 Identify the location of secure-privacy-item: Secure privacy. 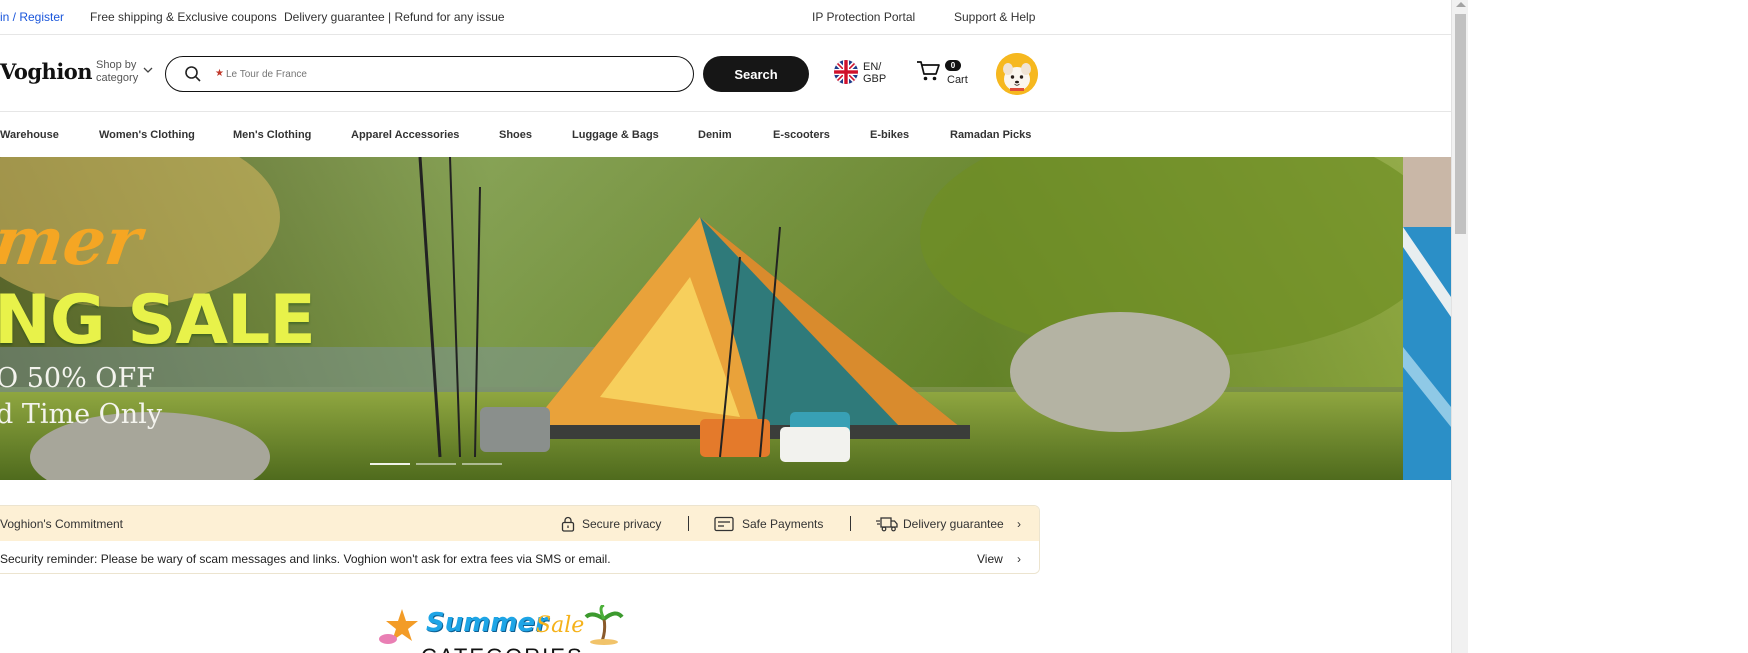
(621, 524).